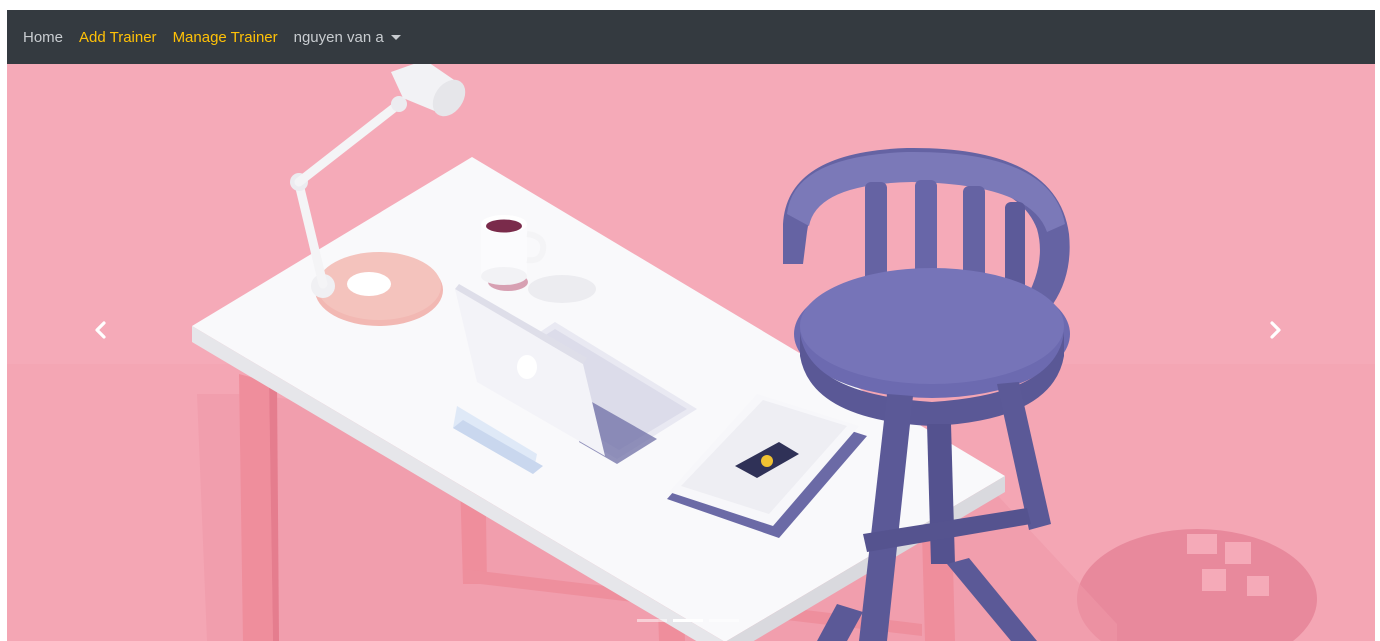  I want to click on carousel-indicators, so click(691, 620).